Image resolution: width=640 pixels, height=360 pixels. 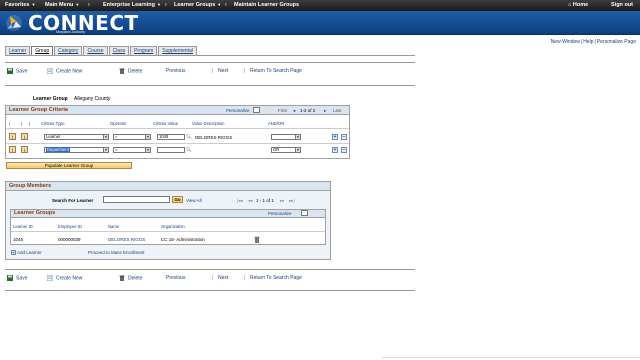 I want to click on last-page-icon: ▸▸|, so click(x=292, y=201).